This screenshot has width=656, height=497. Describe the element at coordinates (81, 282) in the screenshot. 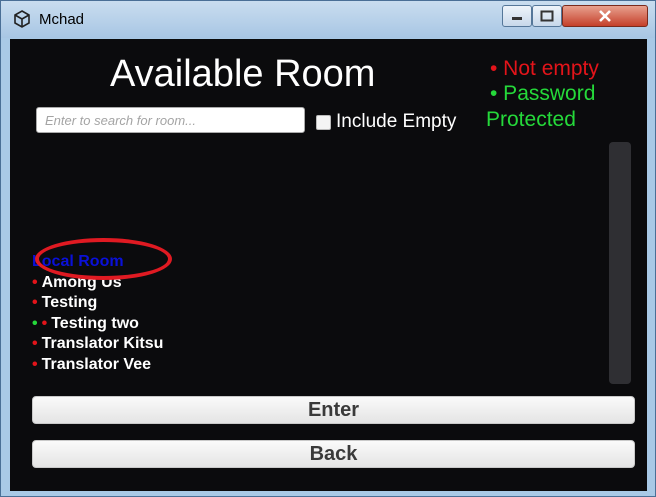

I see `room-label: Among Us` at that location.